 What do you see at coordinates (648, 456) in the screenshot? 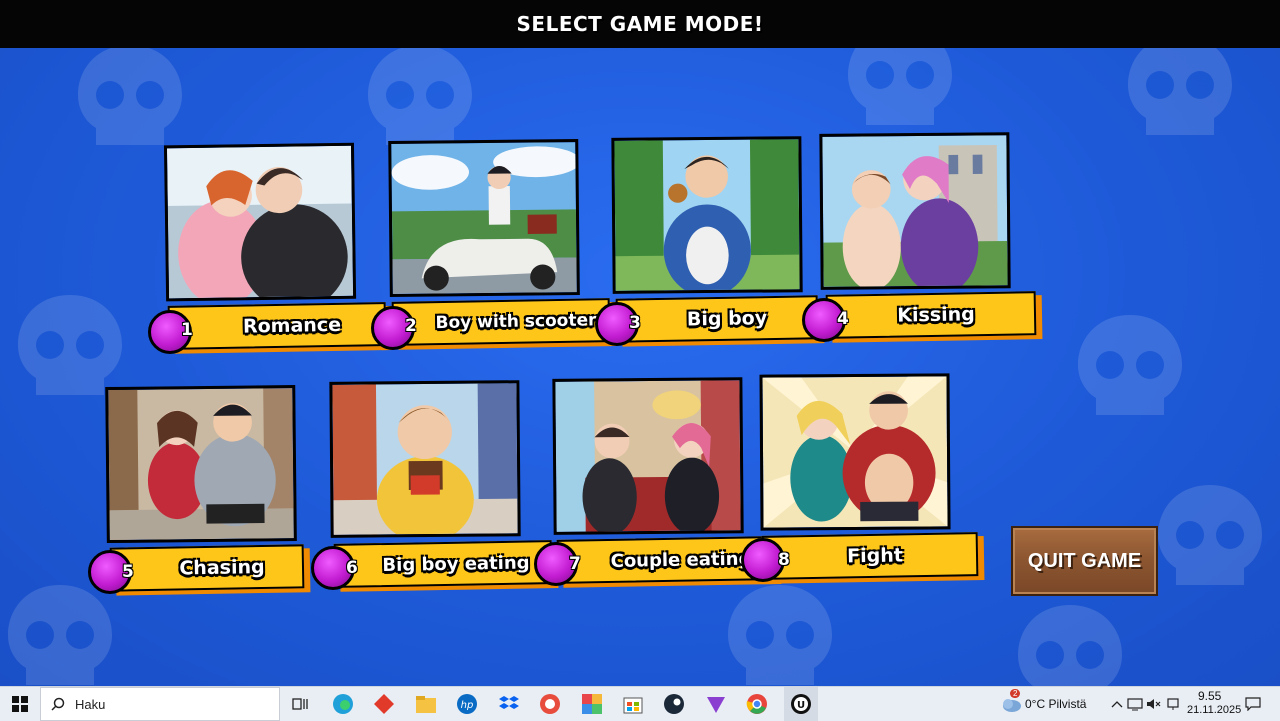
I see `mode-image-couple-eating` at bounding box center [648, 456].